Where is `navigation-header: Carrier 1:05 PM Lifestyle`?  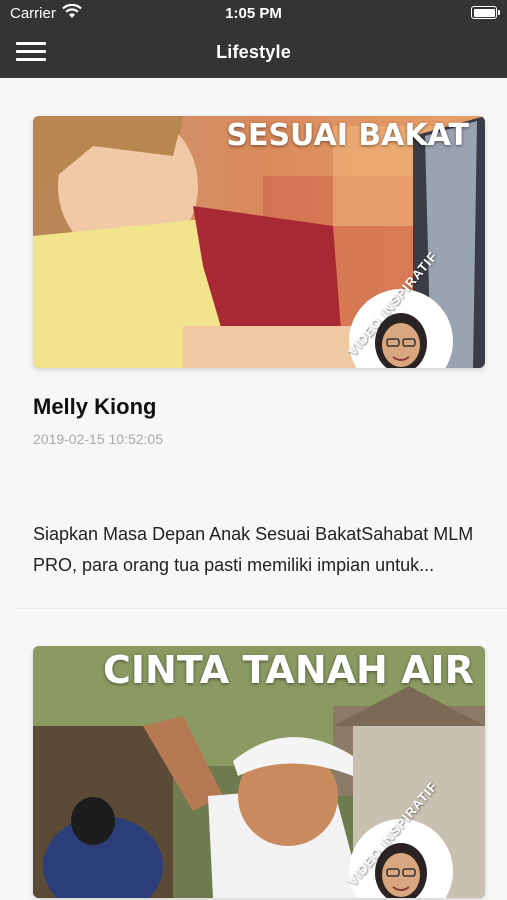
navigation-header: Carrier 1:05 PM Lifestyle is located at coordinates (253, 39).